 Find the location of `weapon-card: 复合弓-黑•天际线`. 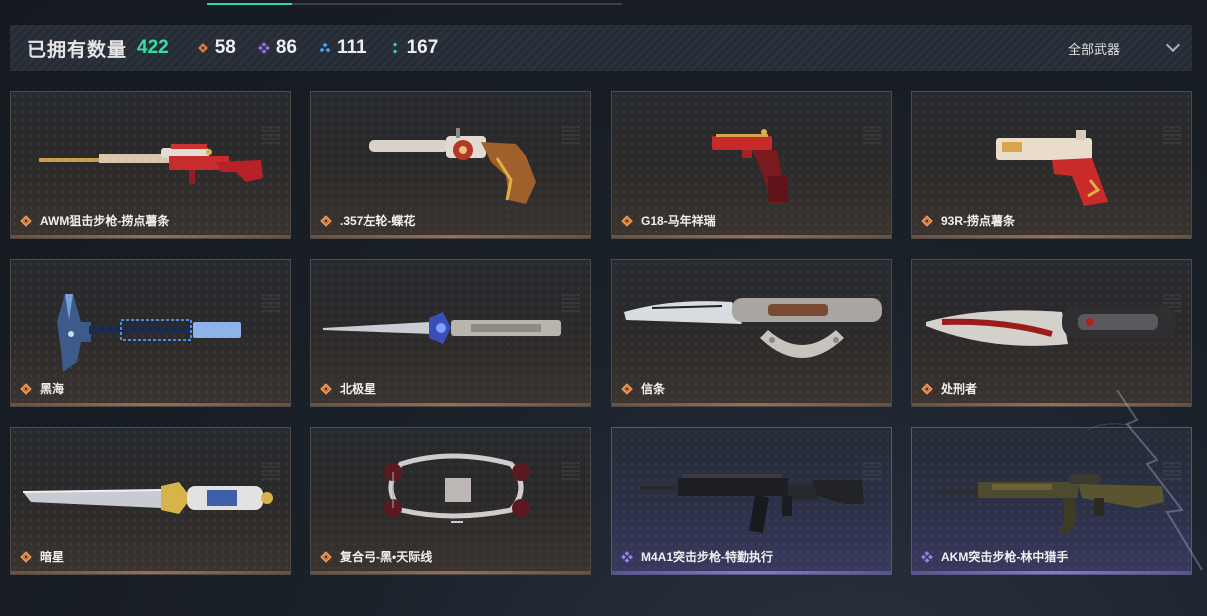

weapon-card: 复合弓-黑•天际线 is located at coordinates (450, 501).